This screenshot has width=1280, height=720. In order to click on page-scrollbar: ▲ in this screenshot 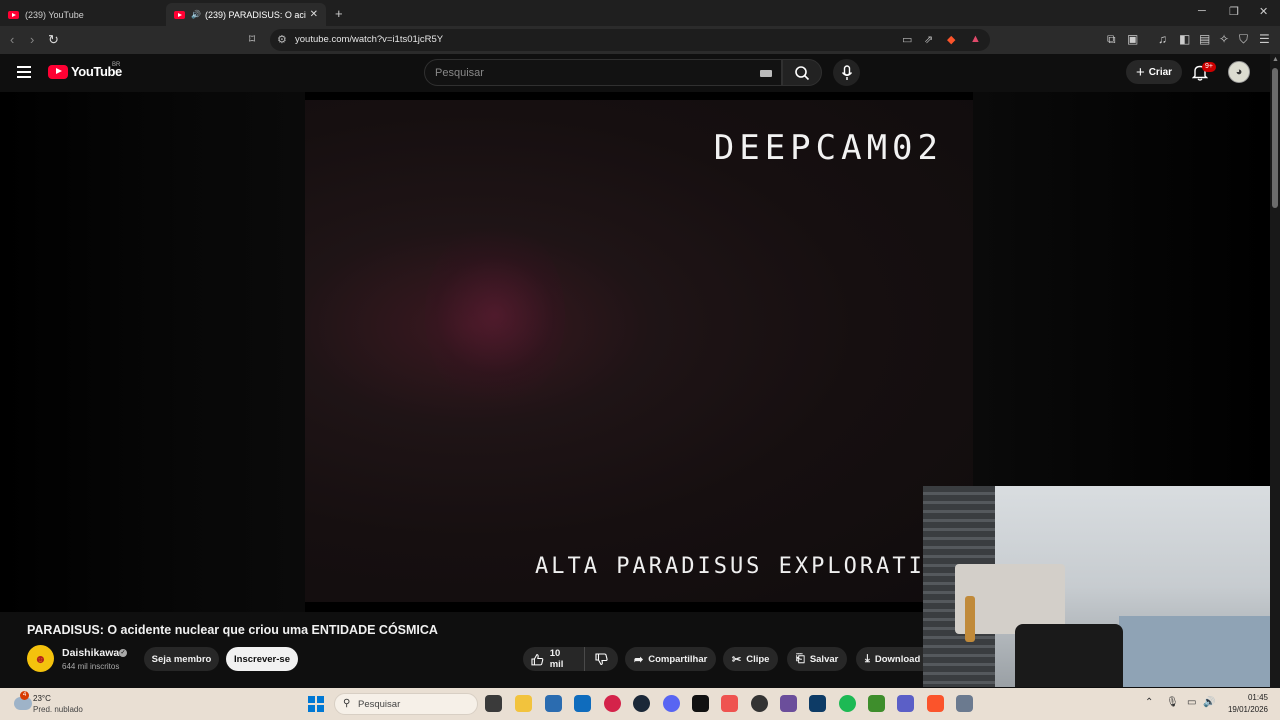, I will do `click(1275, 371)`.